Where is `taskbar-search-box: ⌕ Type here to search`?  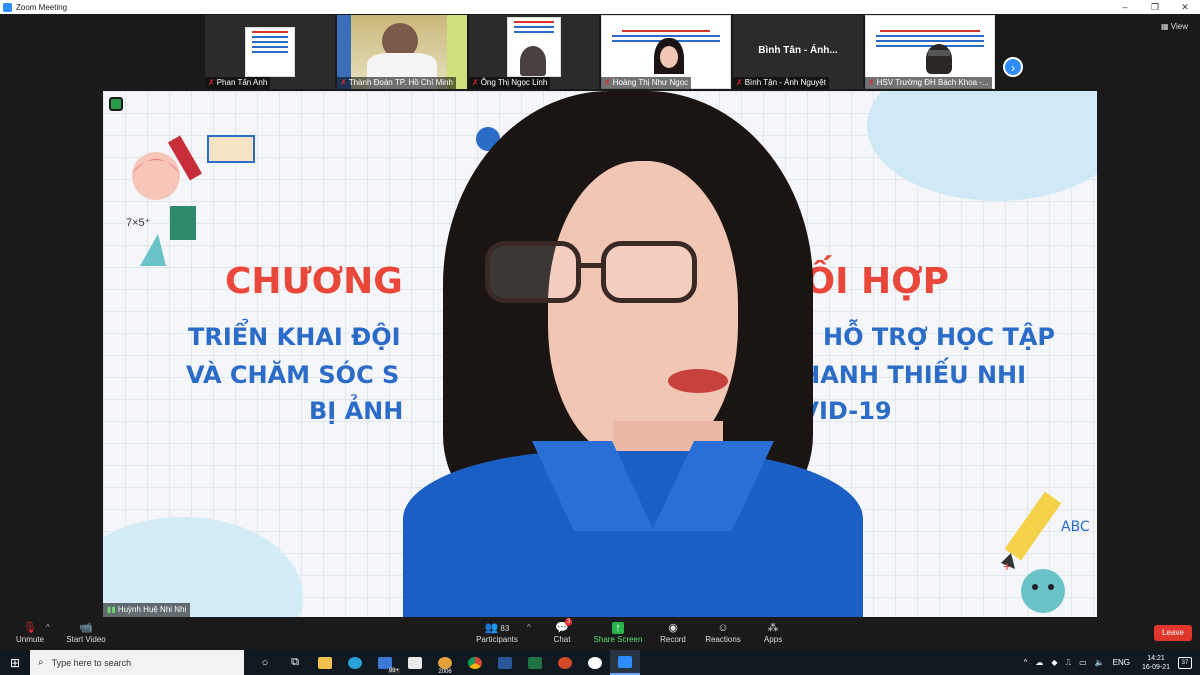 taskbar-search-box: ⌕ Type here to search is located at coordinates (137, 662).